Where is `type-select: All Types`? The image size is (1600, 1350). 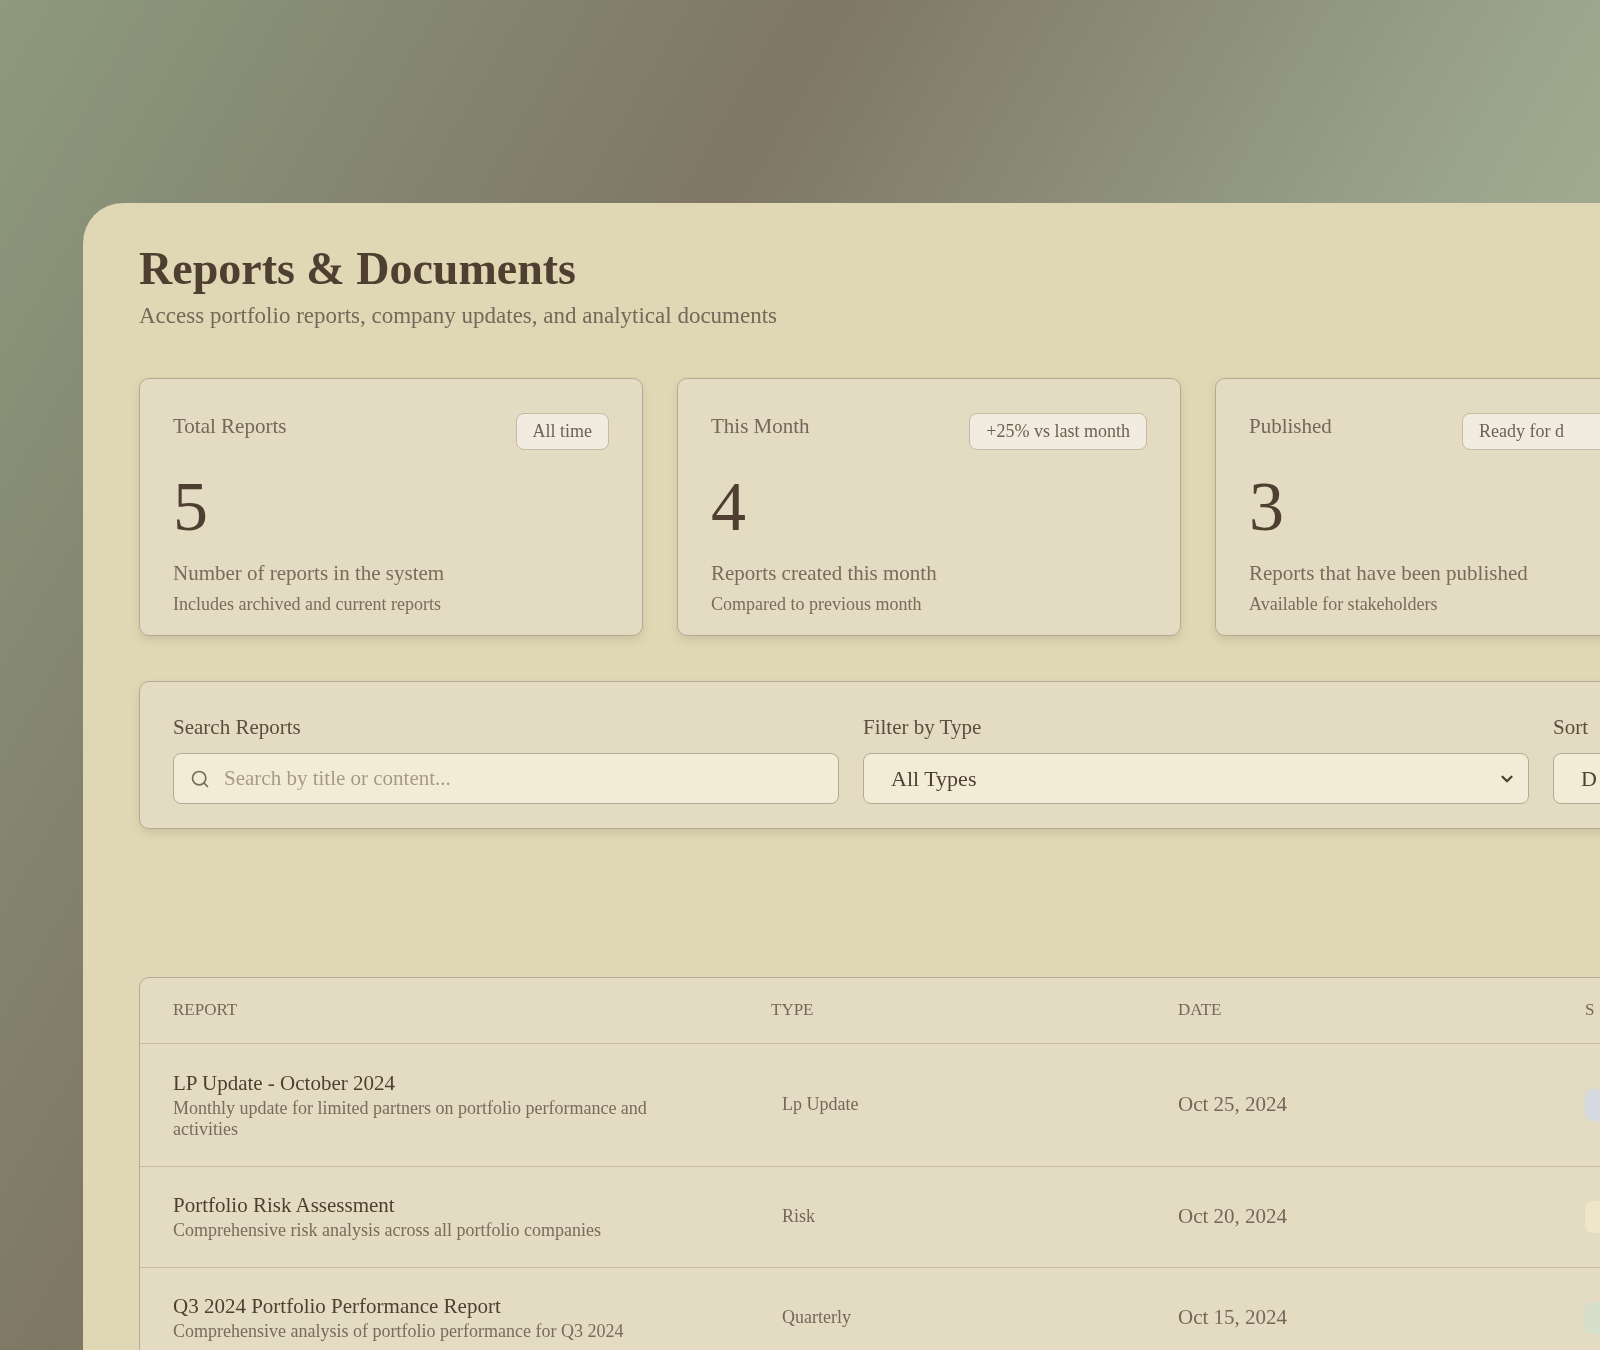
type-select: All Types is located at coordinates (1196, 778).